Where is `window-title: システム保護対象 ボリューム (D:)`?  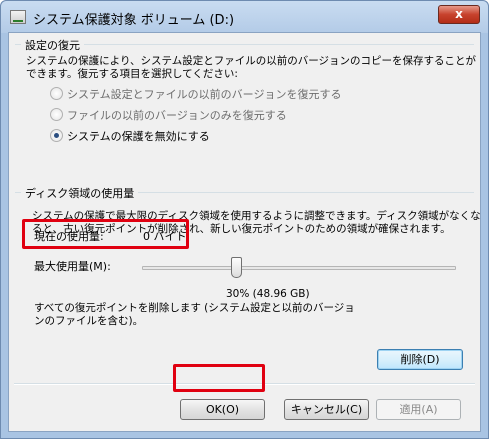 window-title: システム保護対象 ボリューム (D:) is located at coordinates (134, 20).